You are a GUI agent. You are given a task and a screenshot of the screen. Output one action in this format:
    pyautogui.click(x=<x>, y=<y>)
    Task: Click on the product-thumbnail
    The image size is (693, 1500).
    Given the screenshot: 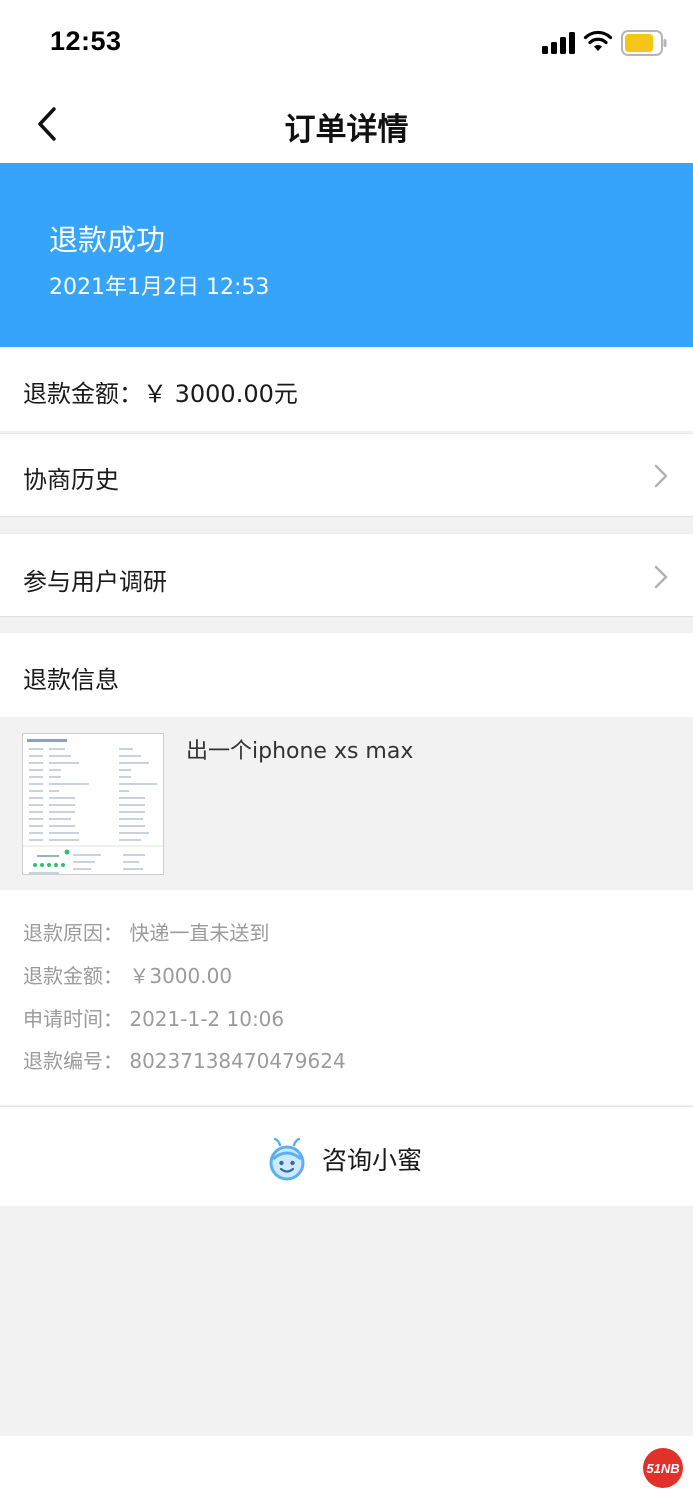 What is the action you would take?
    pyautogui.click(x=93, y=804)
    